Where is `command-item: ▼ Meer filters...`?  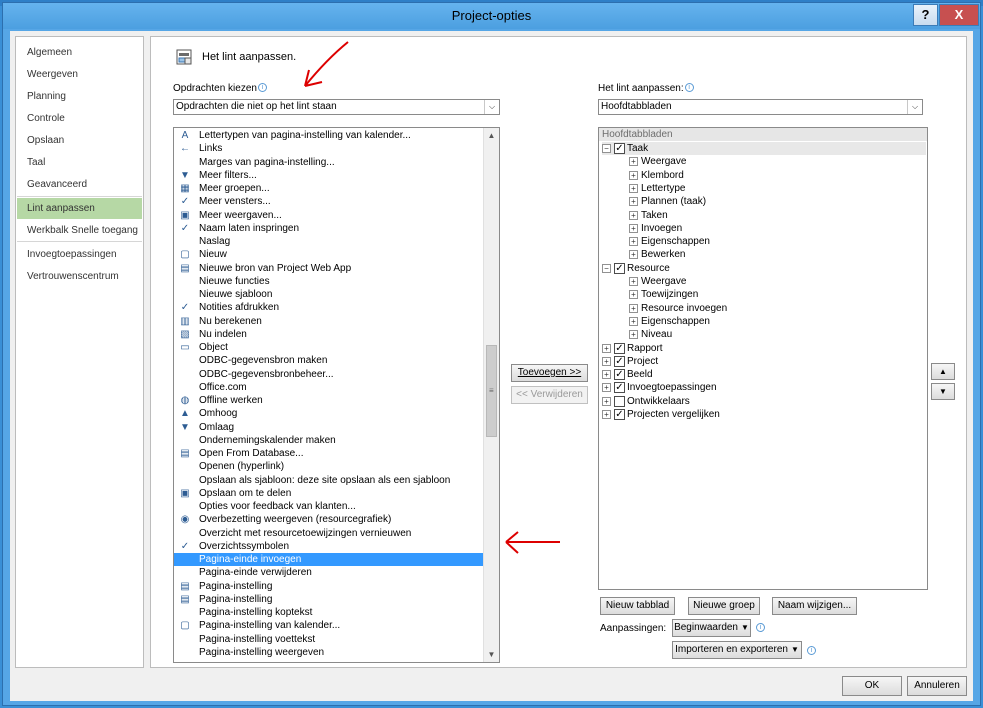 command-item: ▼ Meer filters... is located at coordinates (329, 175).